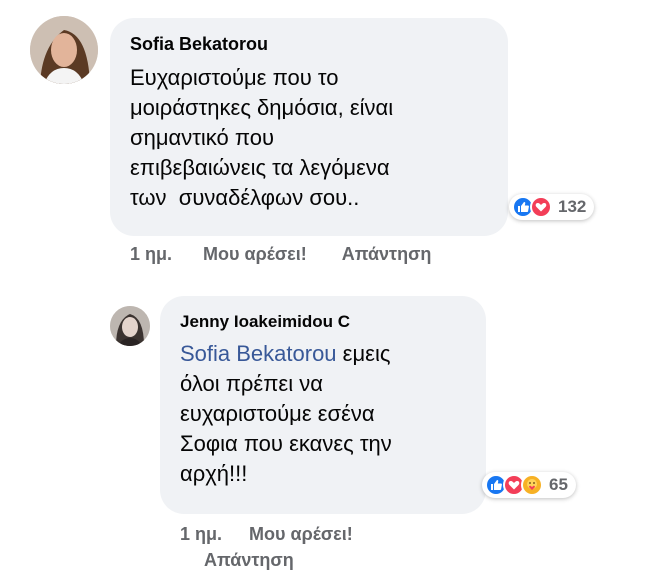 This screenshot has height=586, width=650. I want to click on comment-text-line: σημαντικό που, so click(202, 137).